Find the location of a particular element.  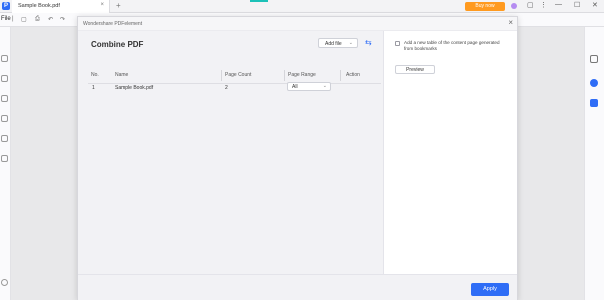

layers-icon is located at coordinates (4, 158).